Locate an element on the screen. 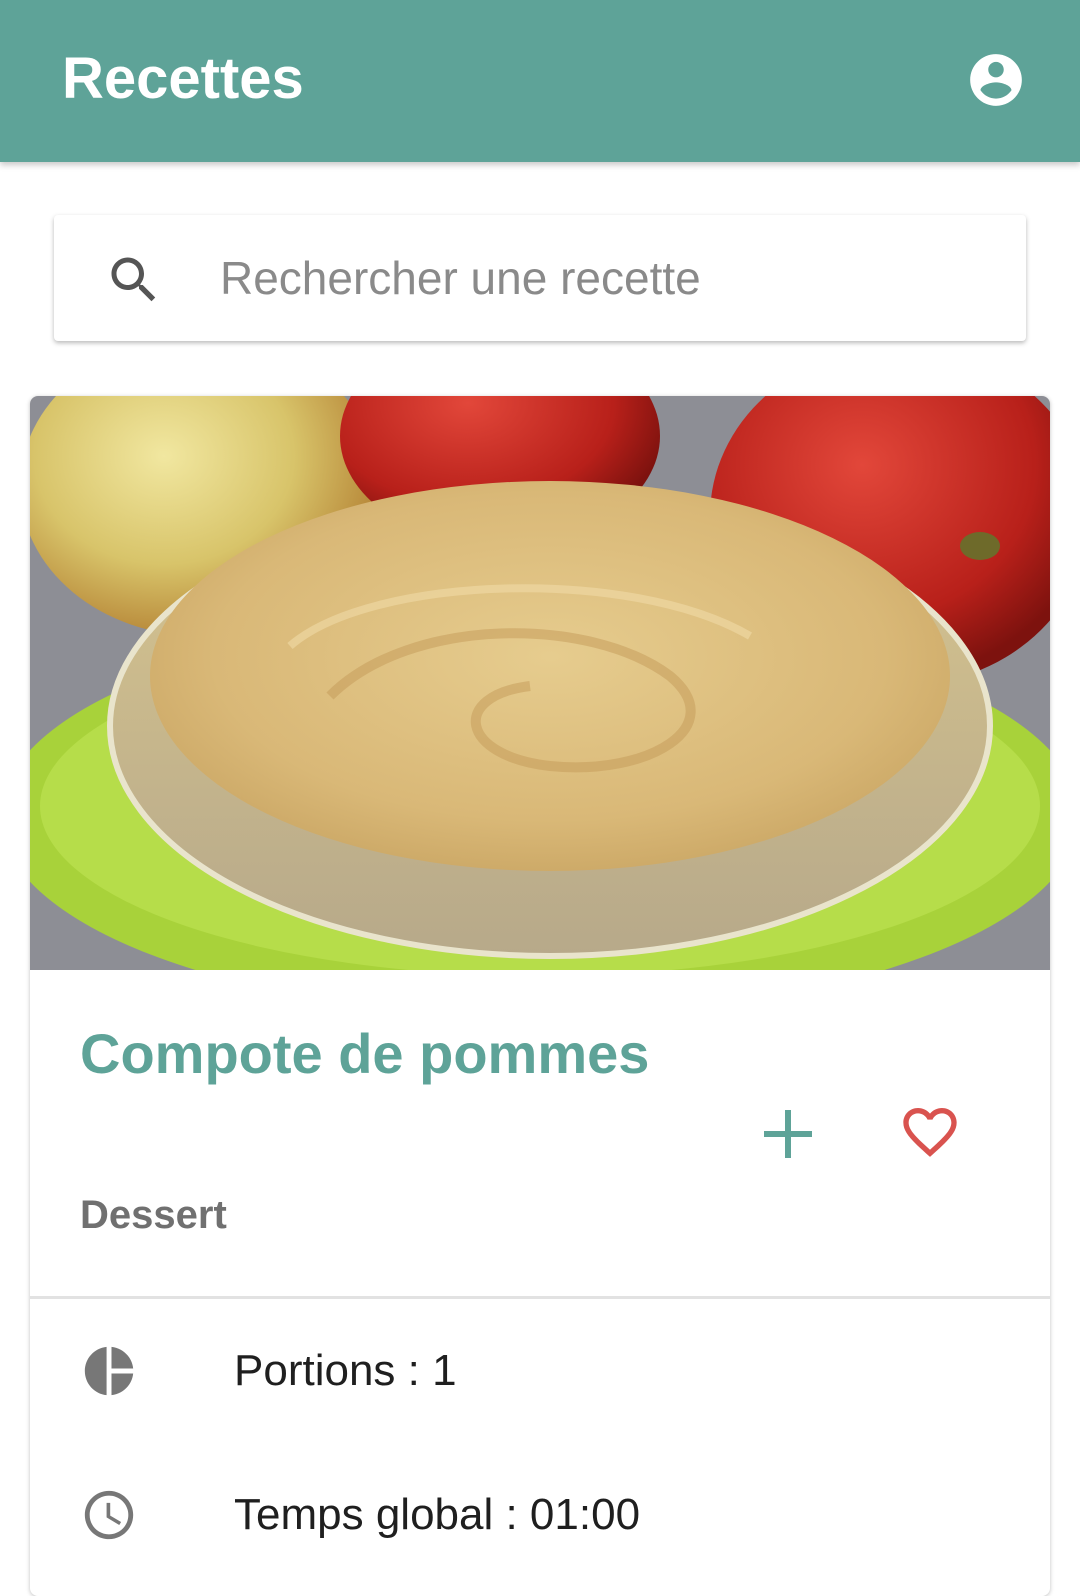 The image size is (1080, 1596). app-title: Recettes is located at coordinates (183, 78).